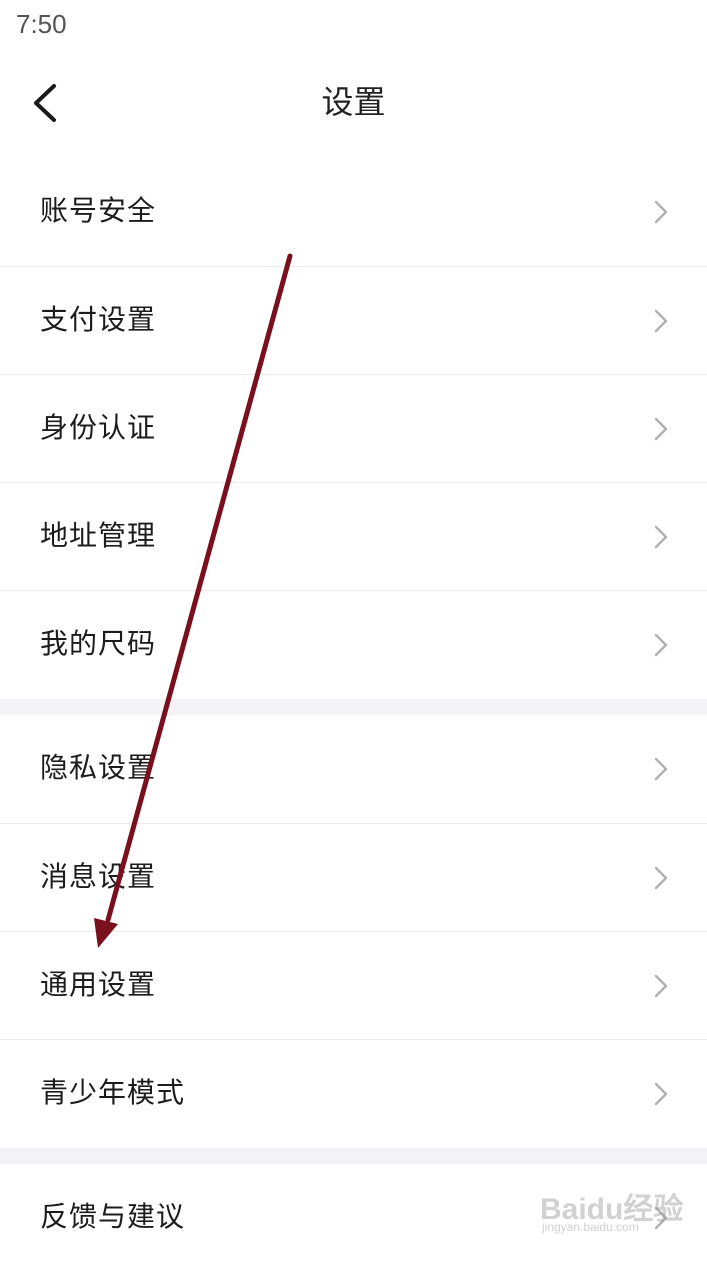 Image resolution: width=707 pixels, height=1272 pixels. Describe the element at coordinates (98, 427) in the screenshot. I see `menu-item-label: 身份认证` at that location.